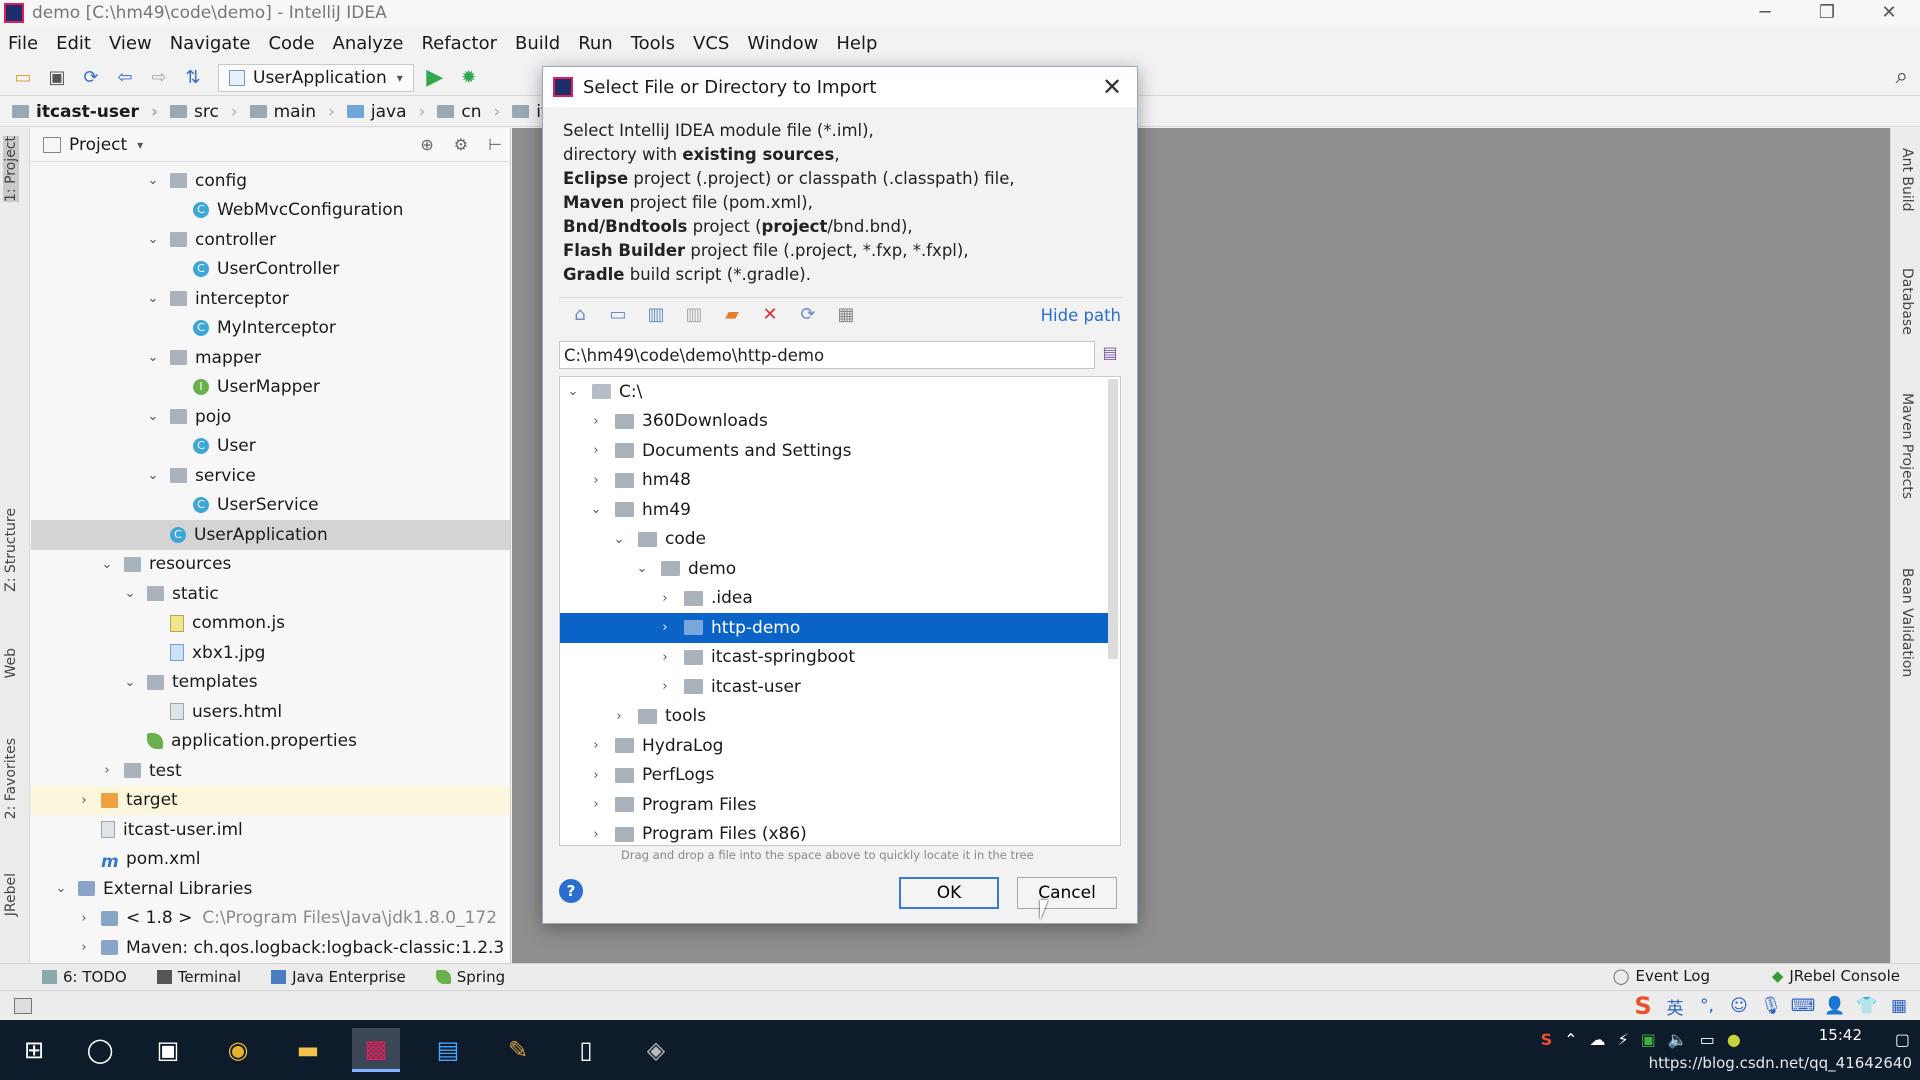  I want to click on menu-code: Code, so click(291, 43).